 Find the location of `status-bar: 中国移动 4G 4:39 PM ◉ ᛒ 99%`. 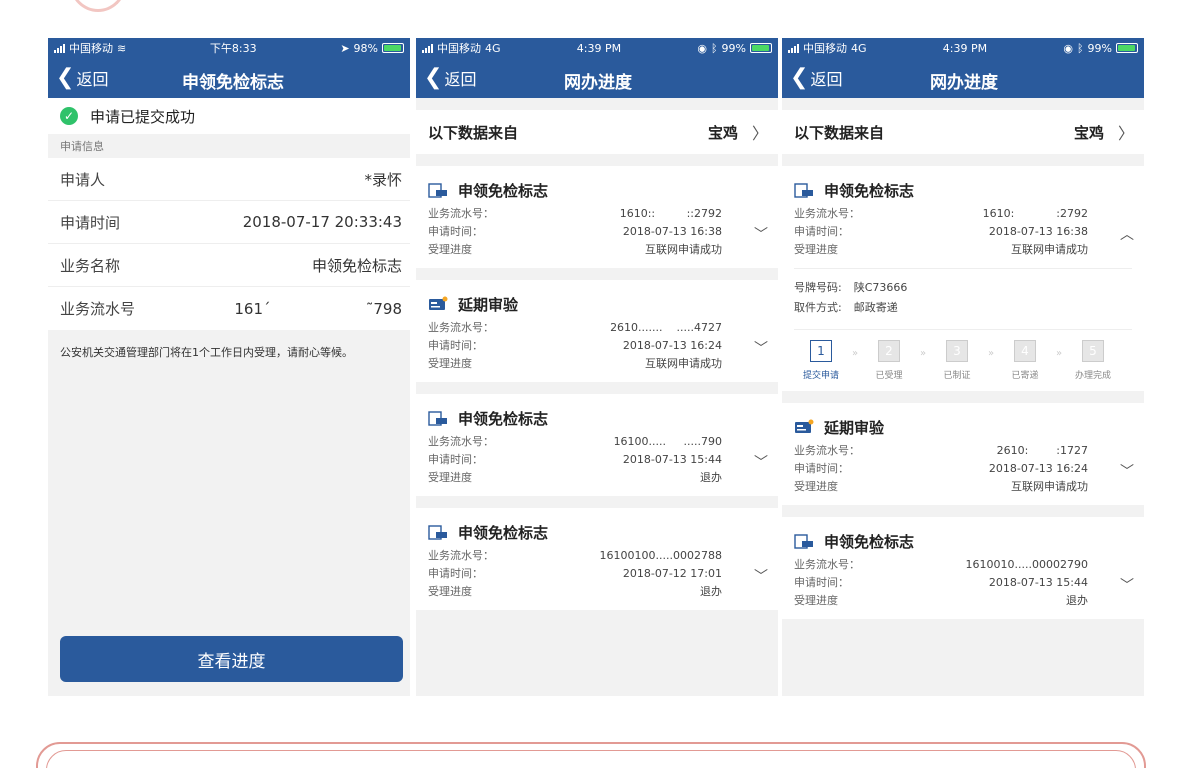

status-bar: 中国移动 4G 4:39 PM ◉ ᛒ 99% is located at coordinates (597, 48).